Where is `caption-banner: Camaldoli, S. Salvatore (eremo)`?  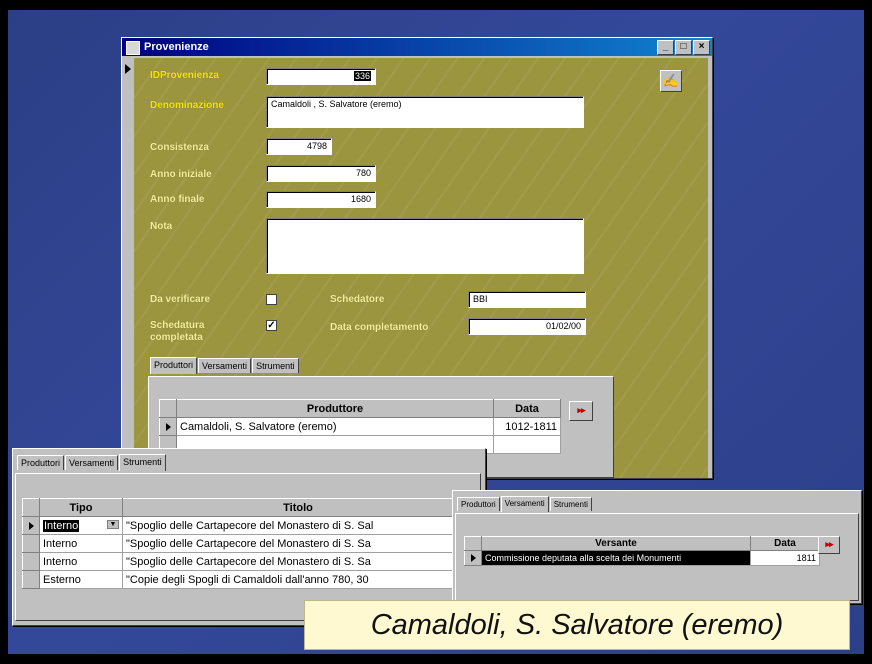 caption-banner: Camaldoli, S. Salvatore (eremo) is located at coordinates (577, 625).